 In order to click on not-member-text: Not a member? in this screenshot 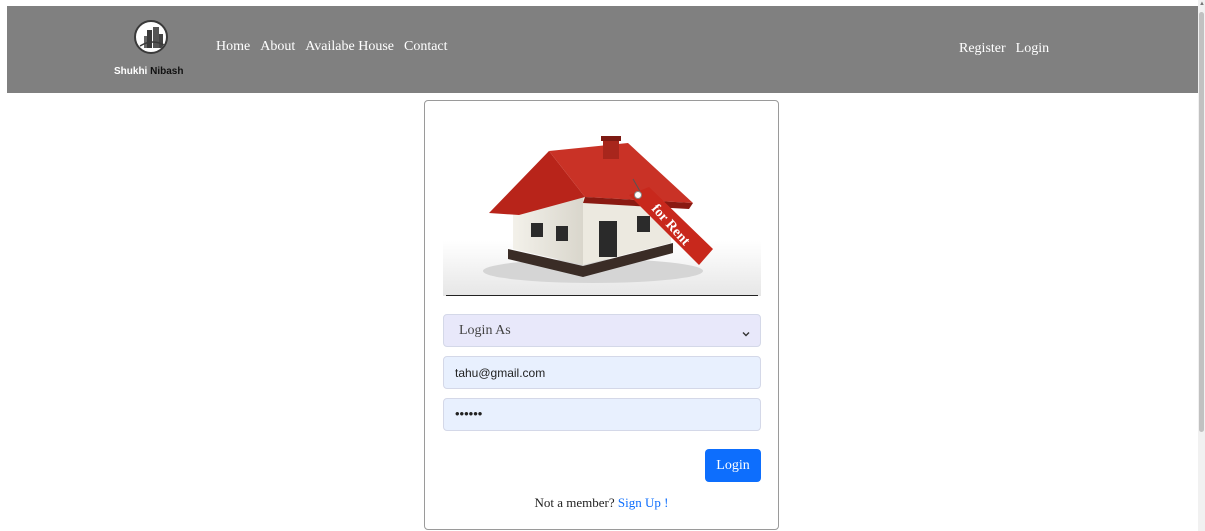, I will do `click(574, 502)`.